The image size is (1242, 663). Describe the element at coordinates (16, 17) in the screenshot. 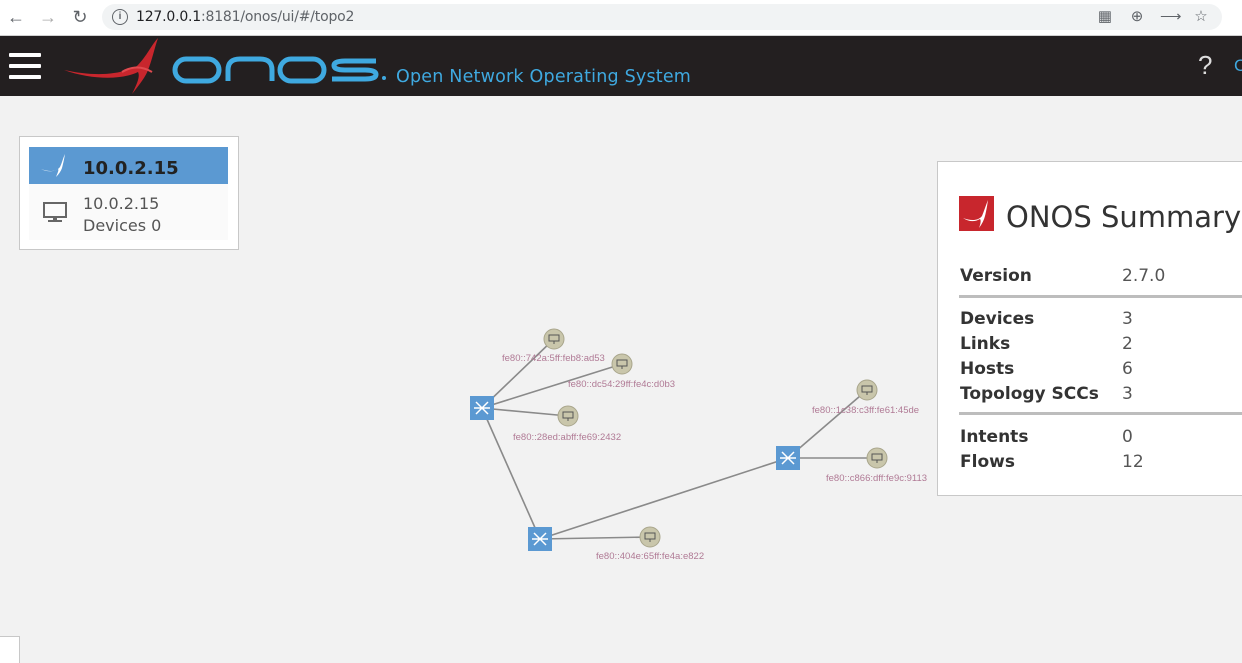

I see `back-arrow-icon: ←` at that location.